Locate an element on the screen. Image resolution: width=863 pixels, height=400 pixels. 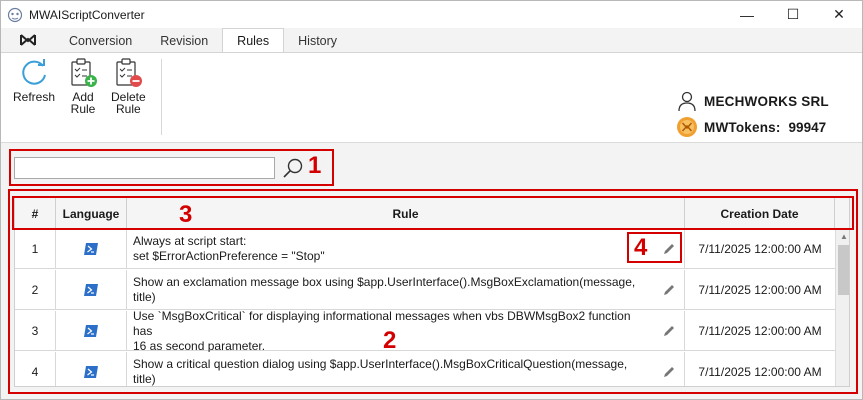
row-num: 3 is located at coordinates (35, 331).